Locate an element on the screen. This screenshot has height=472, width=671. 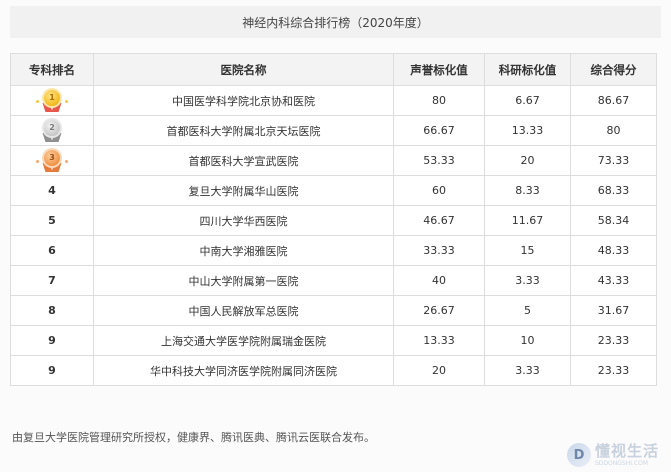
header-hospital: 医院名称 is located at coordinates (243, 69).